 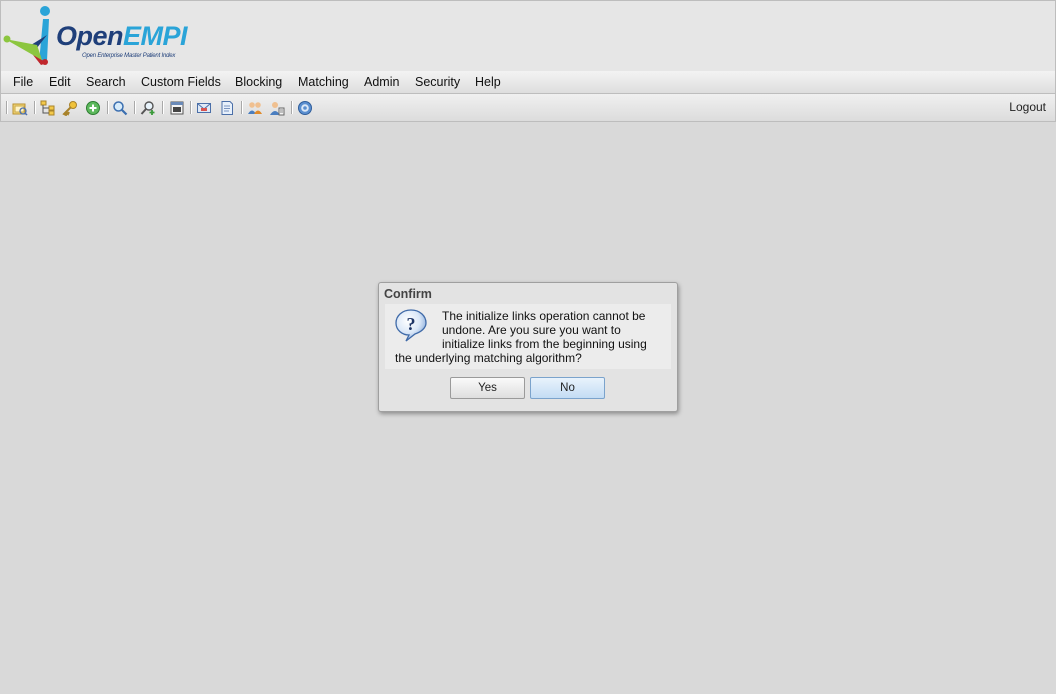 What do you see at coordinates (93, 107) in the screenshot?
I see `add-circle-icon` at bounding box center [93, 107].